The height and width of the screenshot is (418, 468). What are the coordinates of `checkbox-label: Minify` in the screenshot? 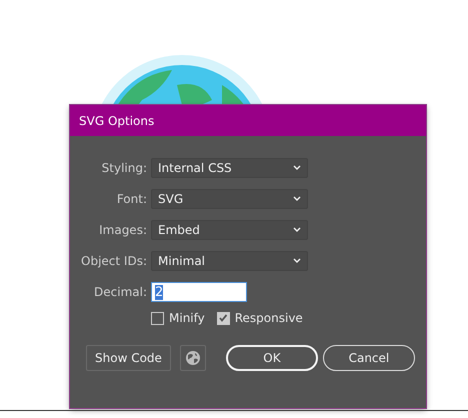 It's located at (187, 318).